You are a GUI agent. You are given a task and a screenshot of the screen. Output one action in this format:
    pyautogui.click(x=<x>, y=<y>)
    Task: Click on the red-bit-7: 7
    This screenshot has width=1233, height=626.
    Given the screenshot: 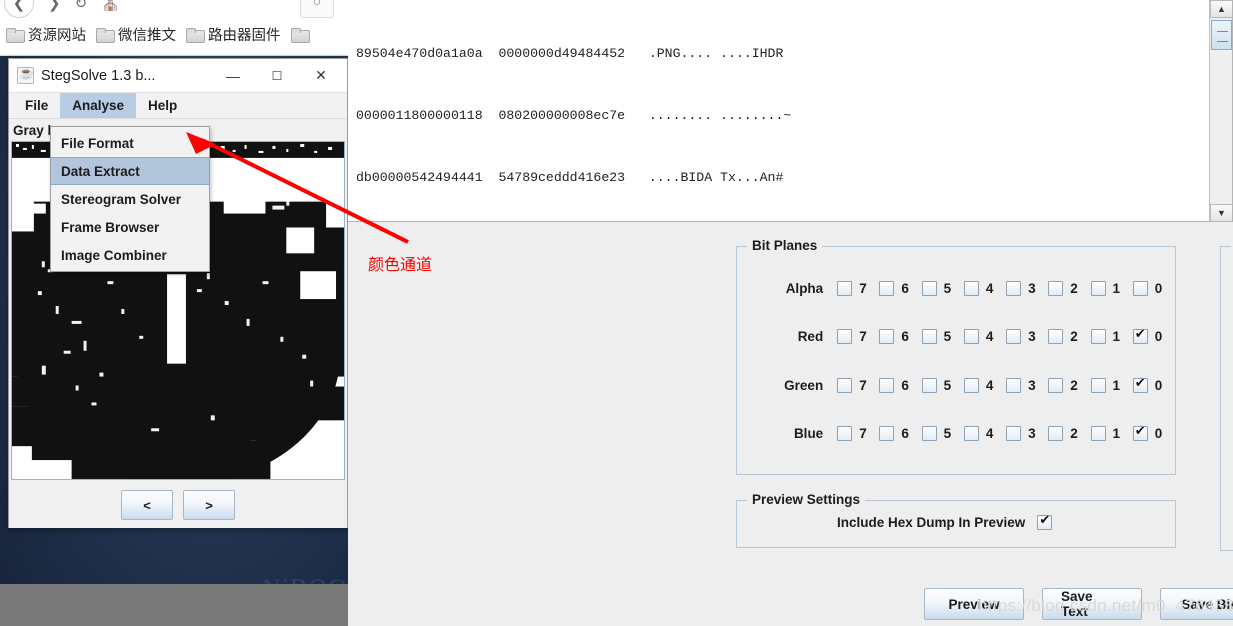 What is the action you would take?
    pyautogui.click(x=858, y=336)
    